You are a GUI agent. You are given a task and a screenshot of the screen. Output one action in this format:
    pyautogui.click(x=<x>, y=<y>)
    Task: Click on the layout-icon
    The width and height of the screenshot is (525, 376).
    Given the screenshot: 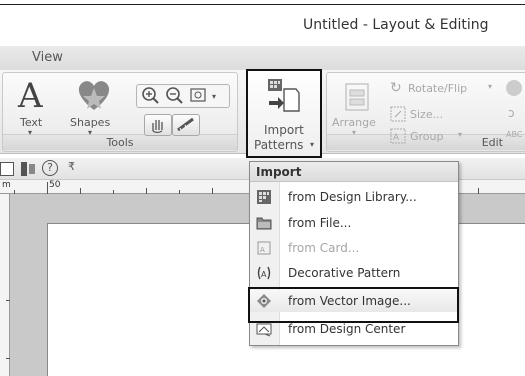 What is the action you would take?
    pyautogui.click(x=28, y=169)
    